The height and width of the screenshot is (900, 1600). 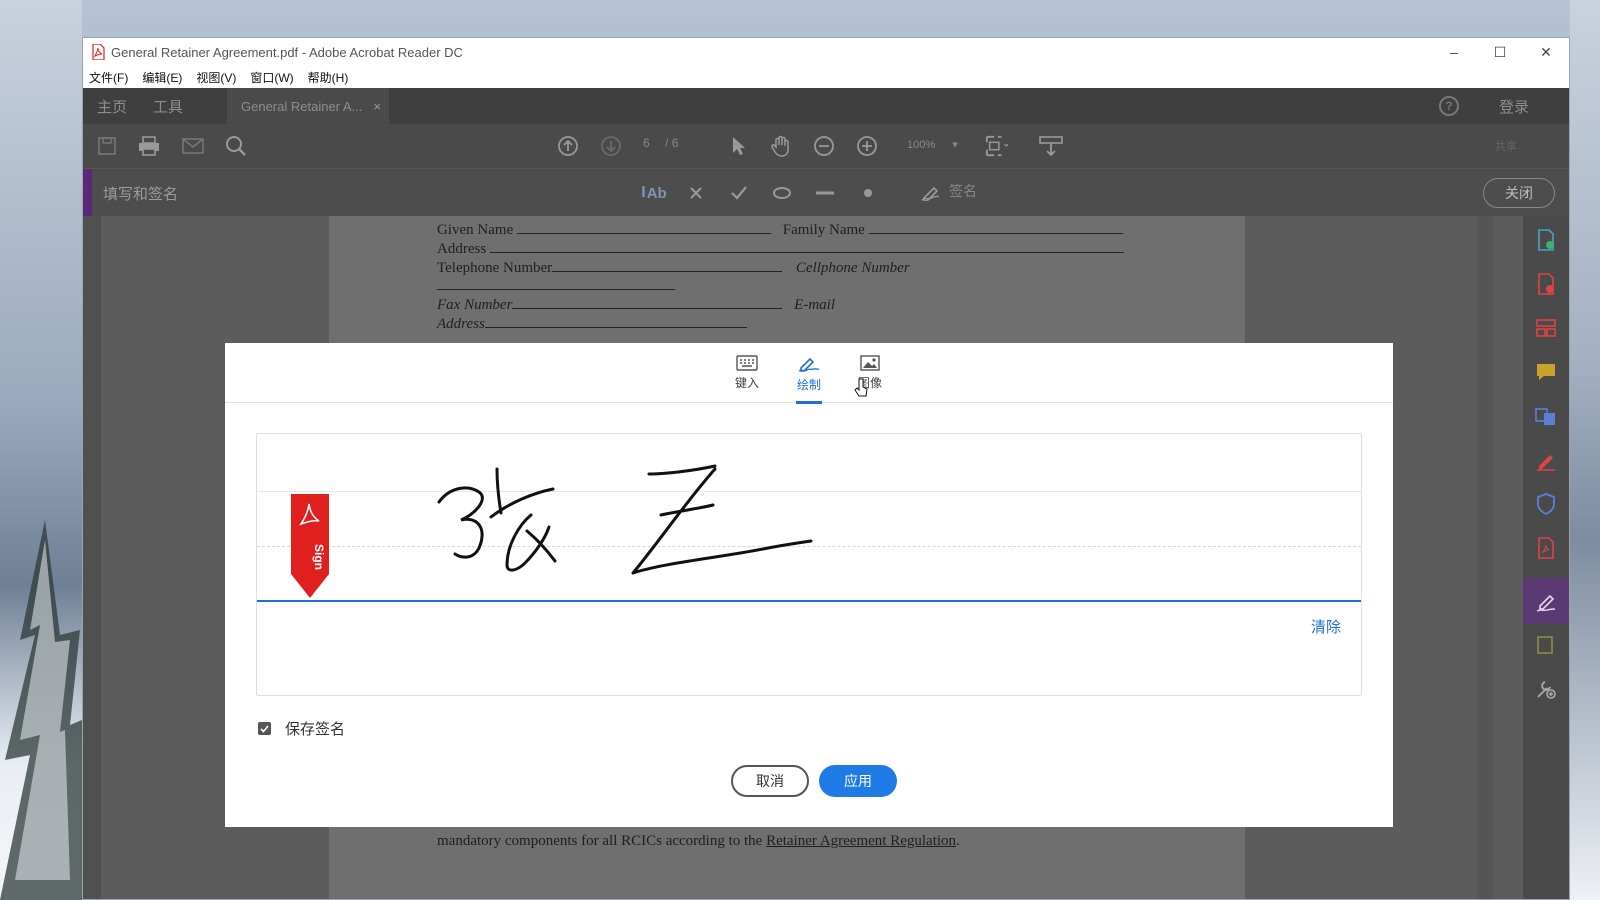 I want to click on tab-document: General Retainer A... ×, so click(x=308, y=106).